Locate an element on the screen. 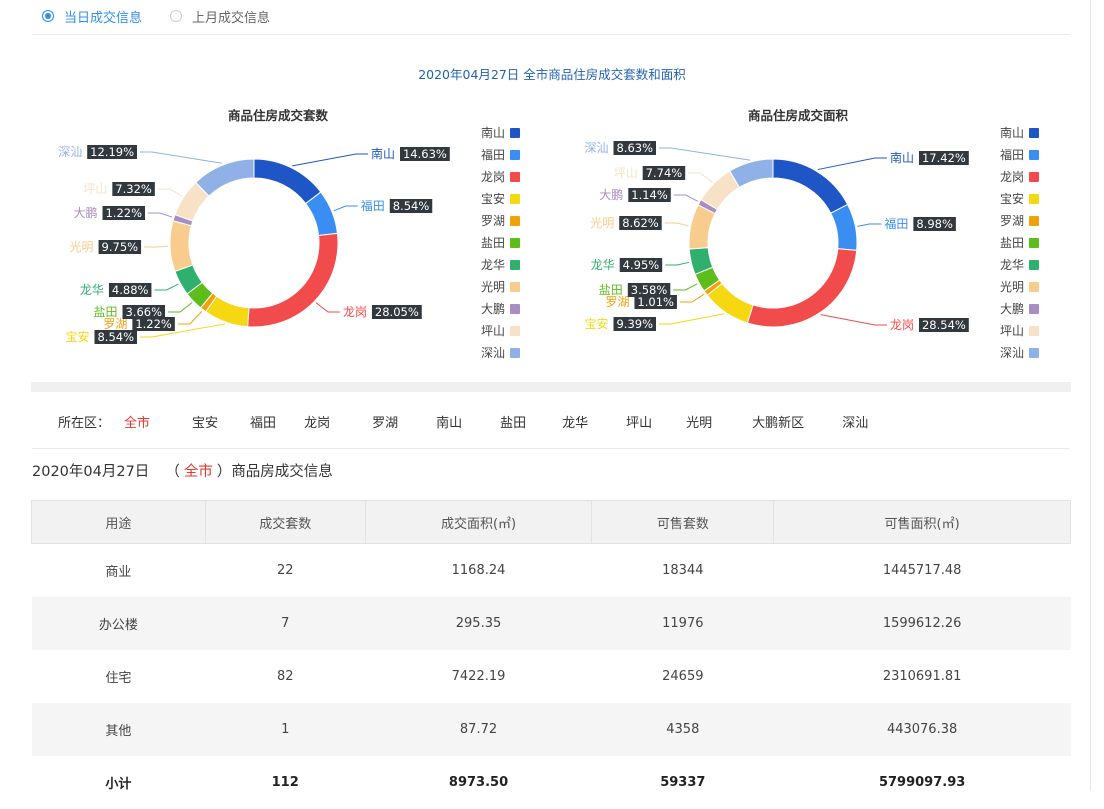 The image size is (1104, 809). district-option: 全市 is located at coordinates (137, 421).